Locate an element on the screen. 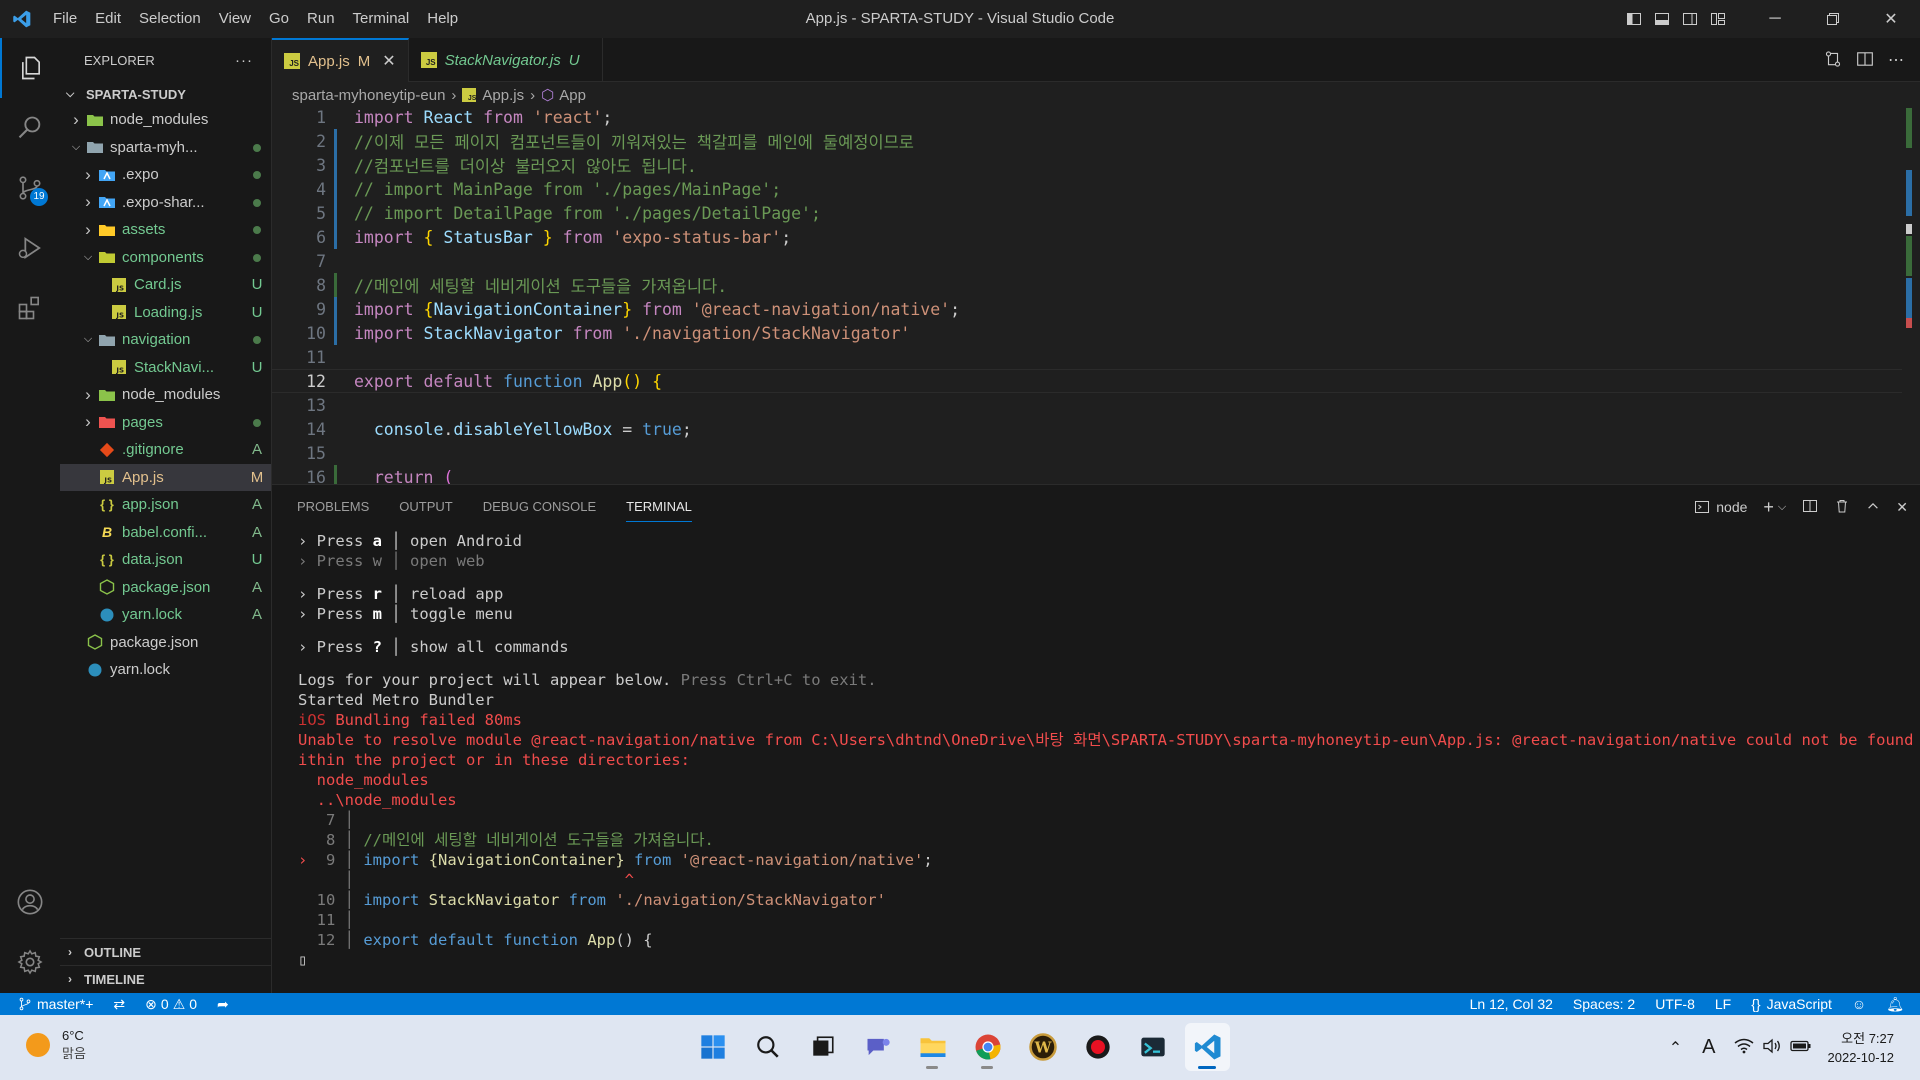  panel-tab-output: OUTPUT is located at coordinates (425, 507).